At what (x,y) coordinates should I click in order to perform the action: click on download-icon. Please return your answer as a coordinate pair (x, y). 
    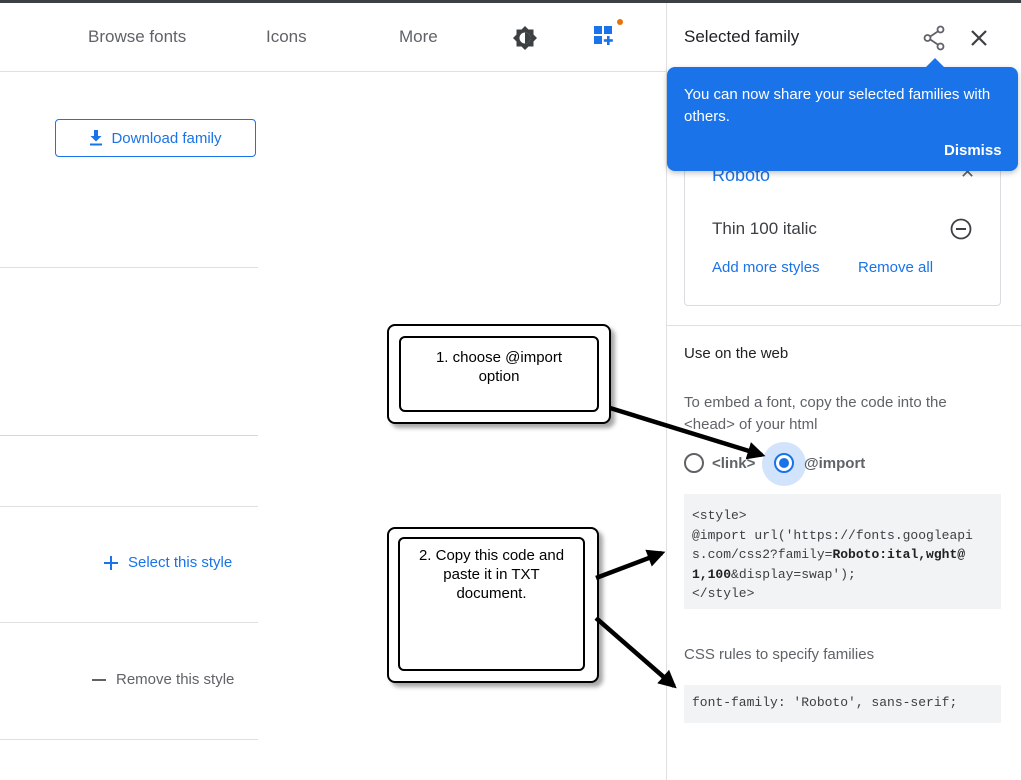
    Looking at the image, I should click on (96, 138).